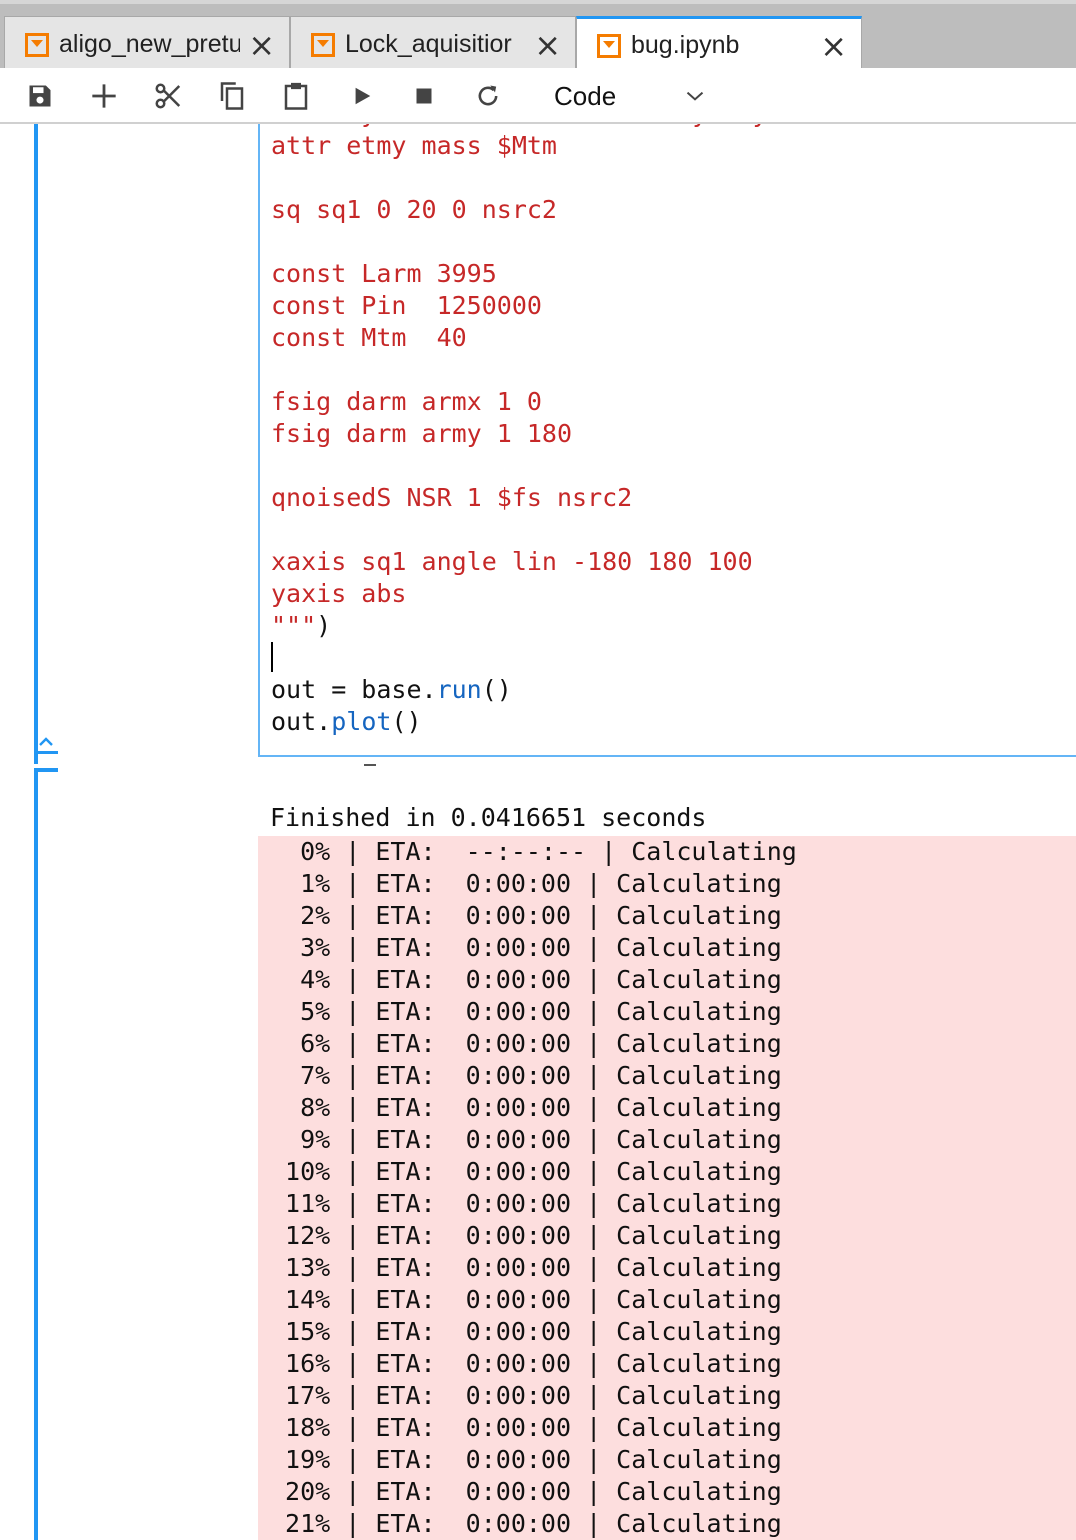 Image resolution: width=1076 pixels, height=1540 pixels. What do you see at coordinates (414, 145) in the screenshot?
I see `code-line: attr etmy mass $Mtm` at bounding box center [414, 145].